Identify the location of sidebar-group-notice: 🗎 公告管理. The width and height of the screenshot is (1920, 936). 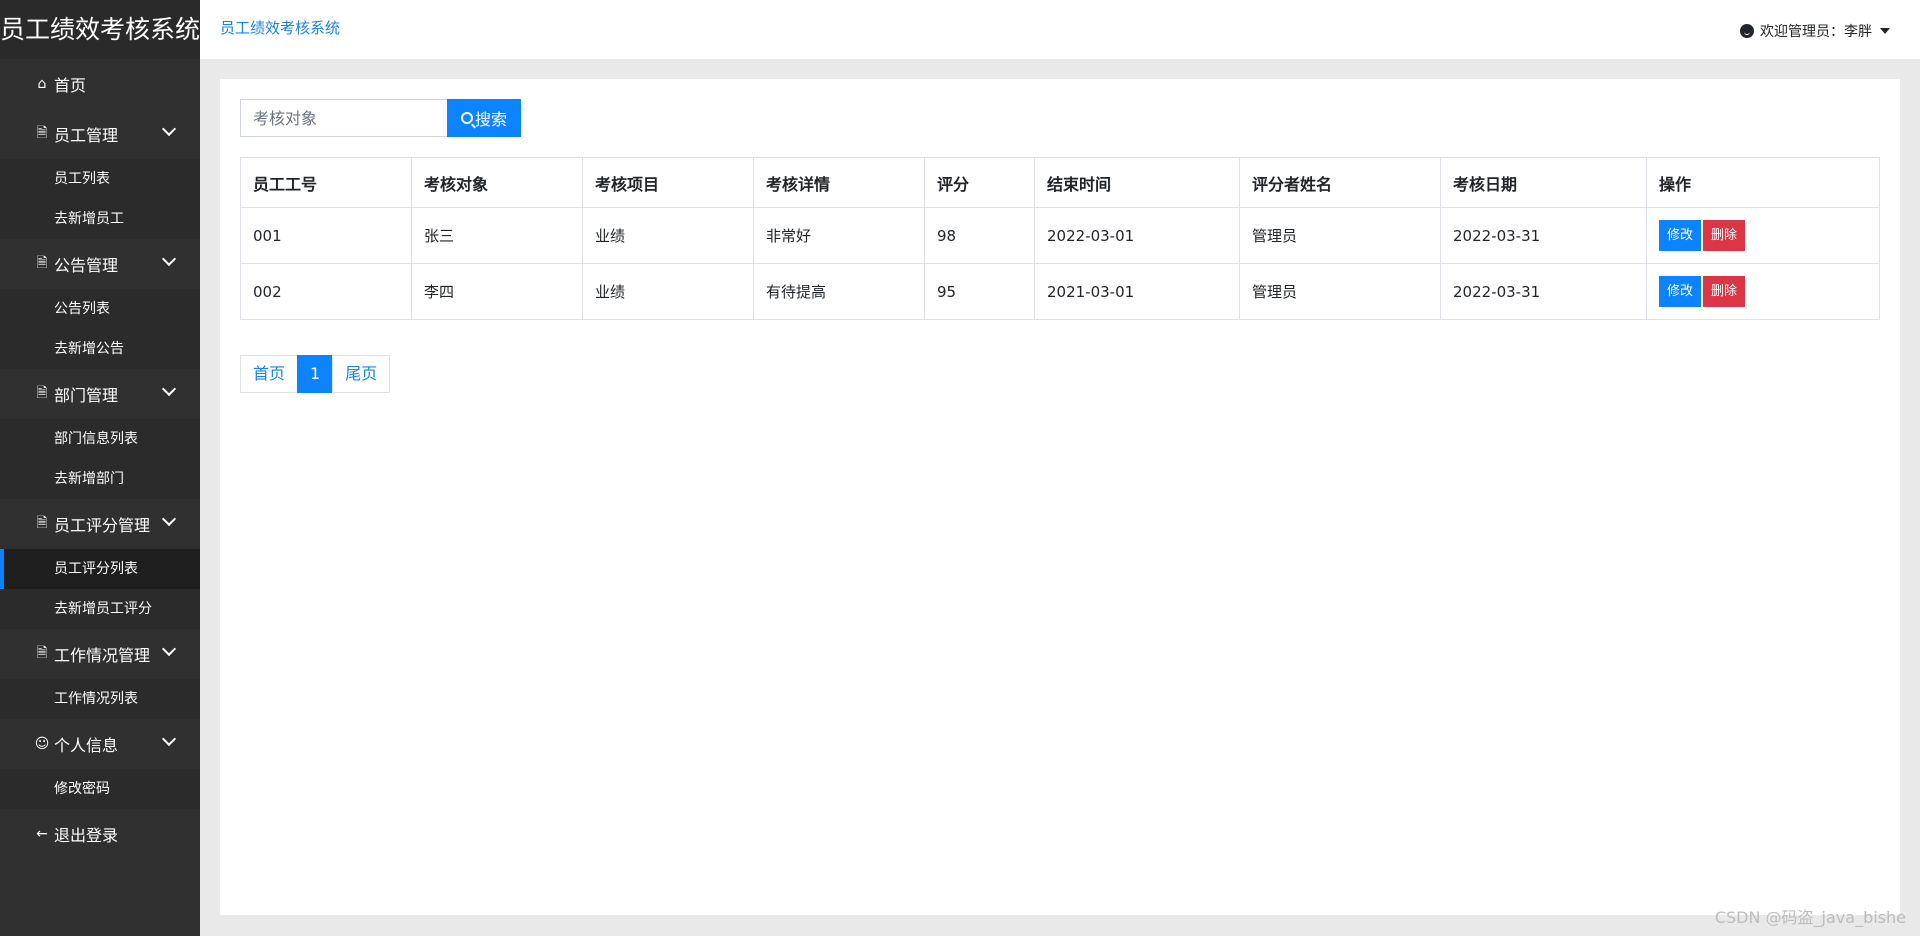
(100, 264).